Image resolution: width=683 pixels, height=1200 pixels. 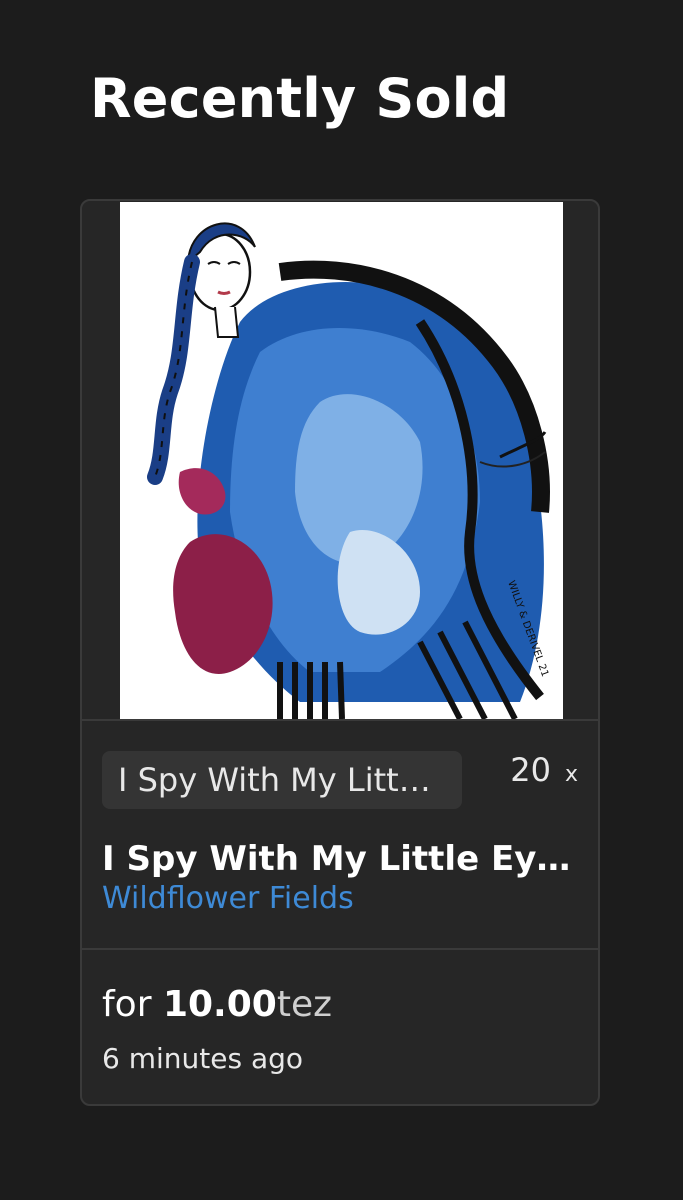 What do you see at coordinates (340, 720) in the screenshot?
I see `card-divider-top` at bounding box center [340, 720].